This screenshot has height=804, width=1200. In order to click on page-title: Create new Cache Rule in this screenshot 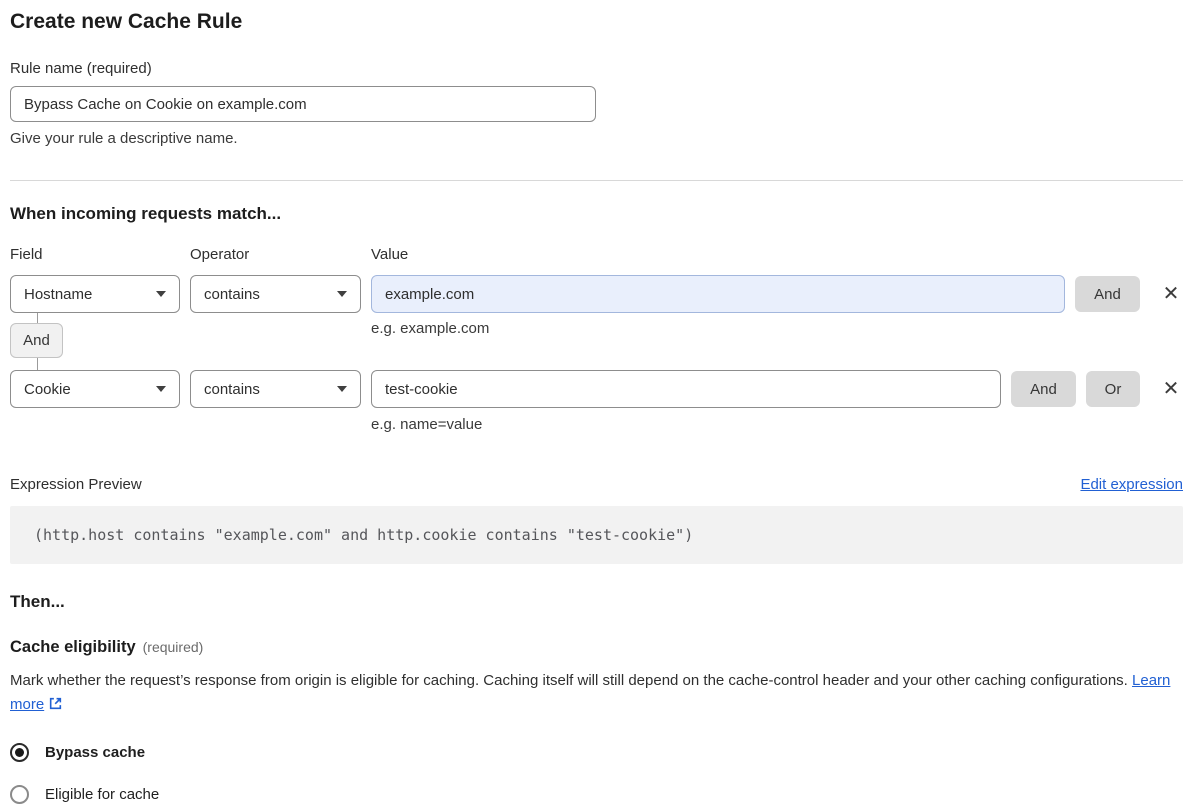, I will do `click(126, 21)`.